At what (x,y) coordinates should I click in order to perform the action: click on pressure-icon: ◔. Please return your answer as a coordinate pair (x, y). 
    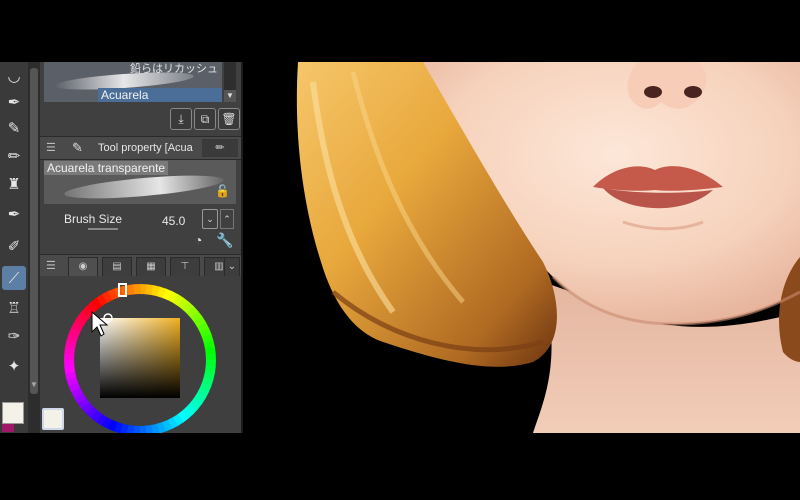
    Looking at the image, I should click on (198, 240).